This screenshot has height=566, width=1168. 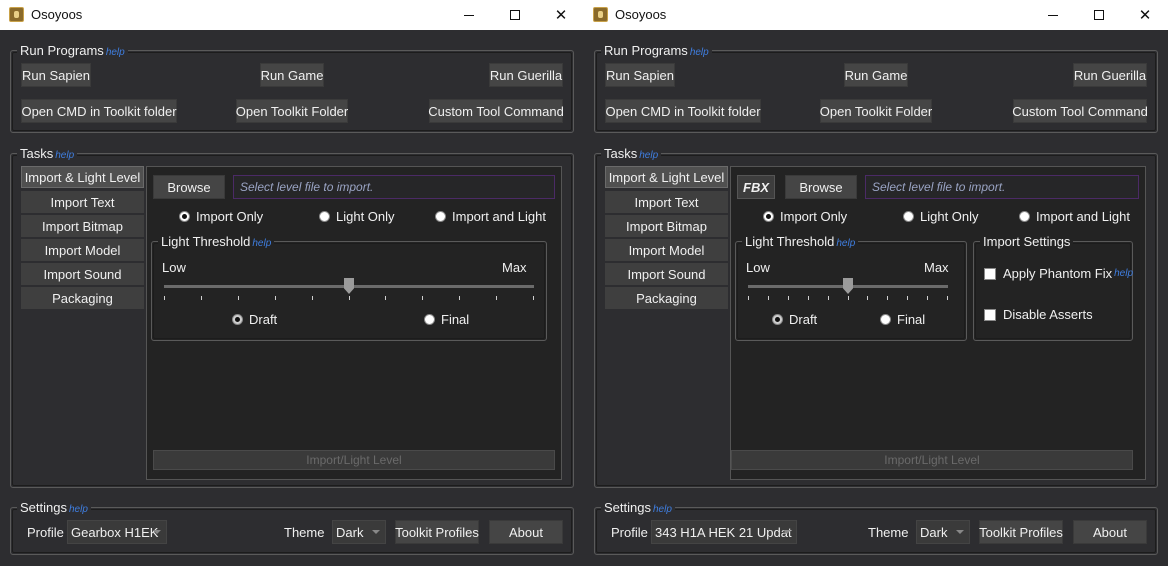 I want to click on apply-phantom-fix-checkbox: Apply Phantom Fix help, so click(x=1058, y=273).